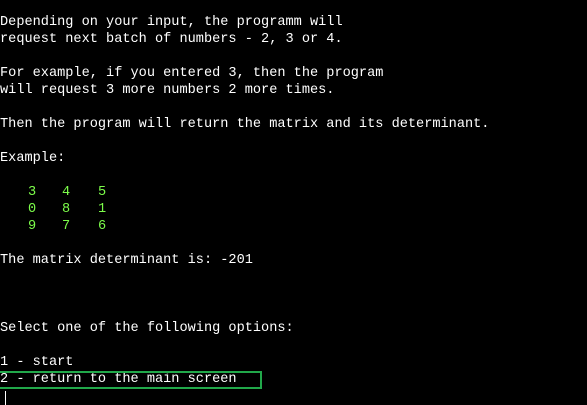 This screenshot has height=405, width=587. Describe the element at coordinates (126, 260) in the screenshot. I see `determinant-result: The matrix determinant is: -201` at that location.